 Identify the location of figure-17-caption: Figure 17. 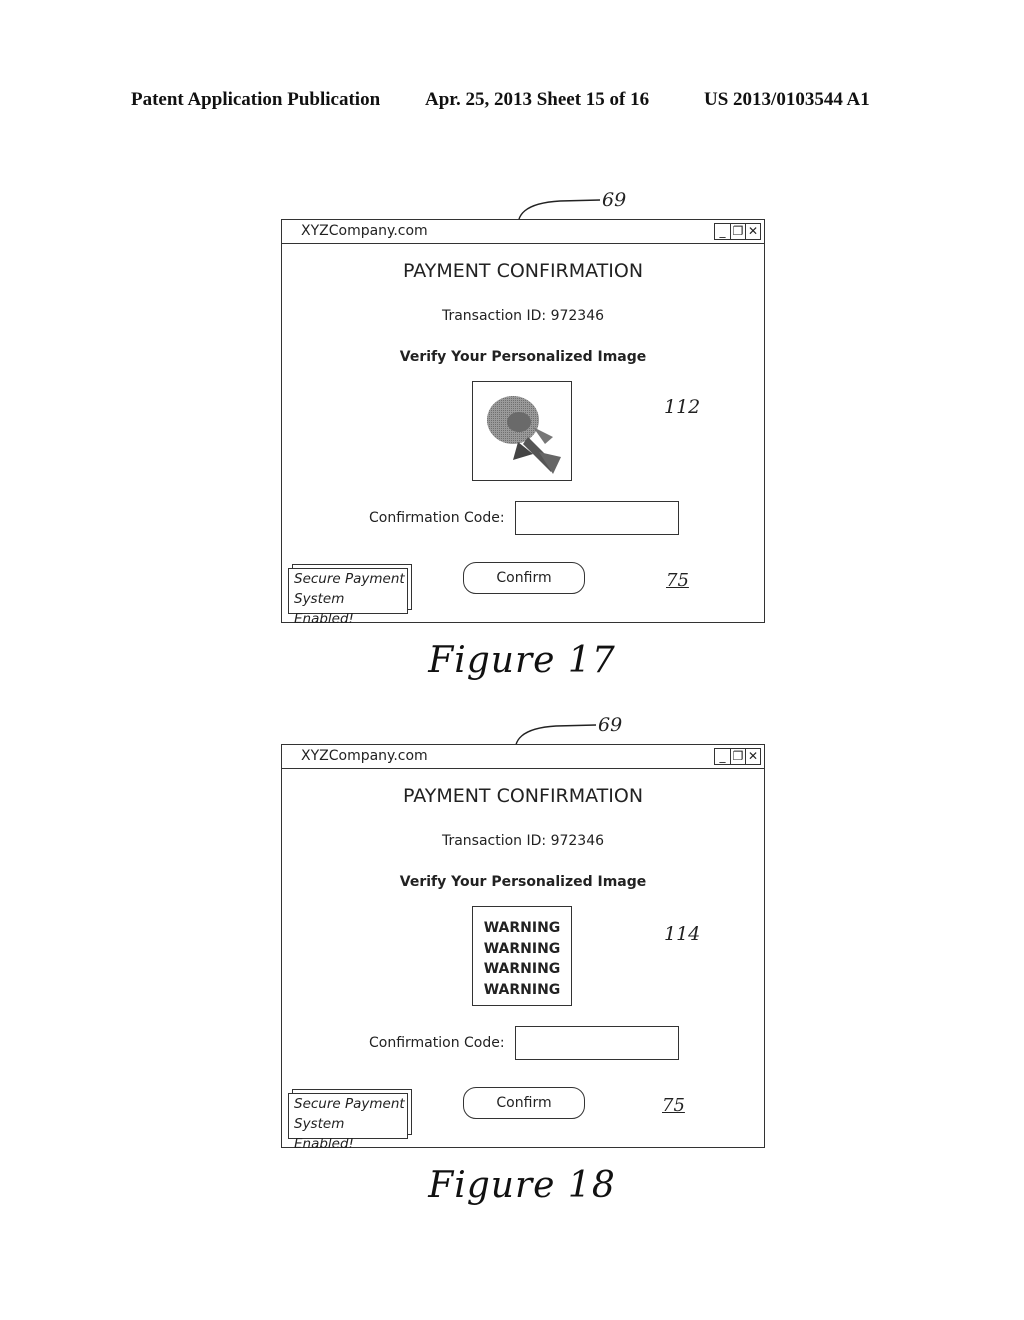
(522, 660).